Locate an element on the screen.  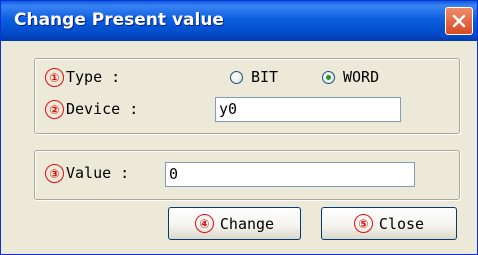
value-input: 0 is located at coordinates (290, 174).